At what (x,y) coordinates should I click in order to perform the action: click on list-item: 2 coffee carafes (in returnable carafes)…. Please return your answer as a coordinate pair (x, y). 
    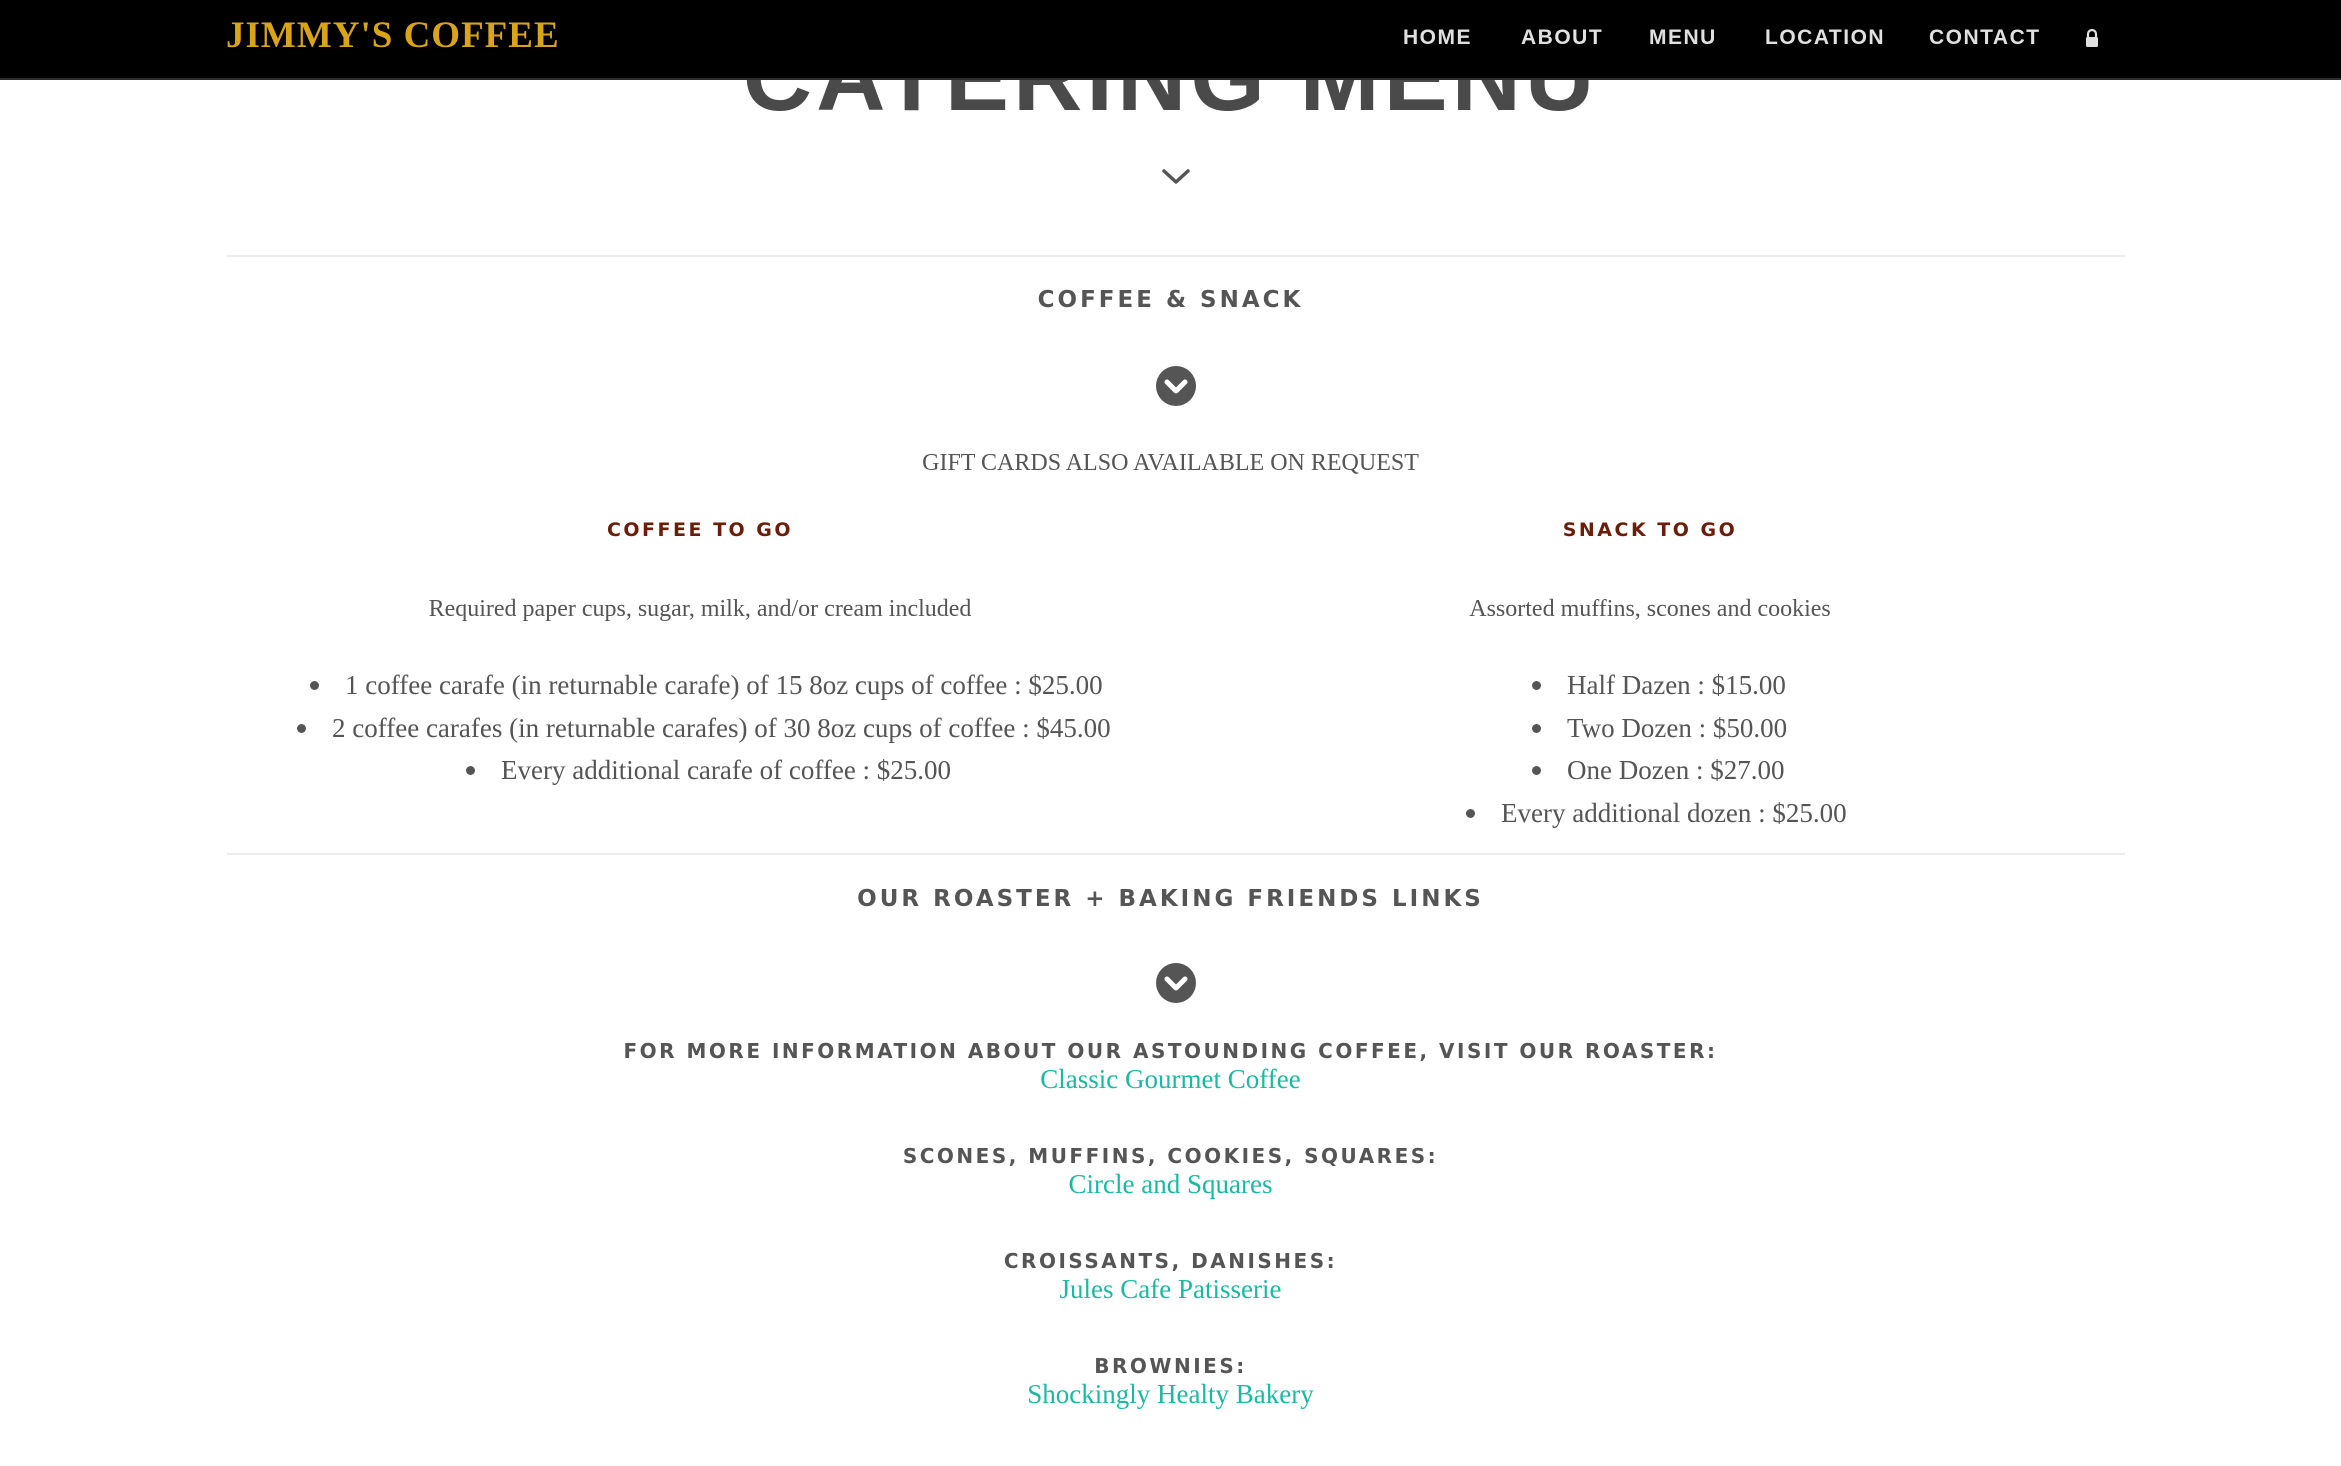
    Looking at the image, I should click on (704, 728).